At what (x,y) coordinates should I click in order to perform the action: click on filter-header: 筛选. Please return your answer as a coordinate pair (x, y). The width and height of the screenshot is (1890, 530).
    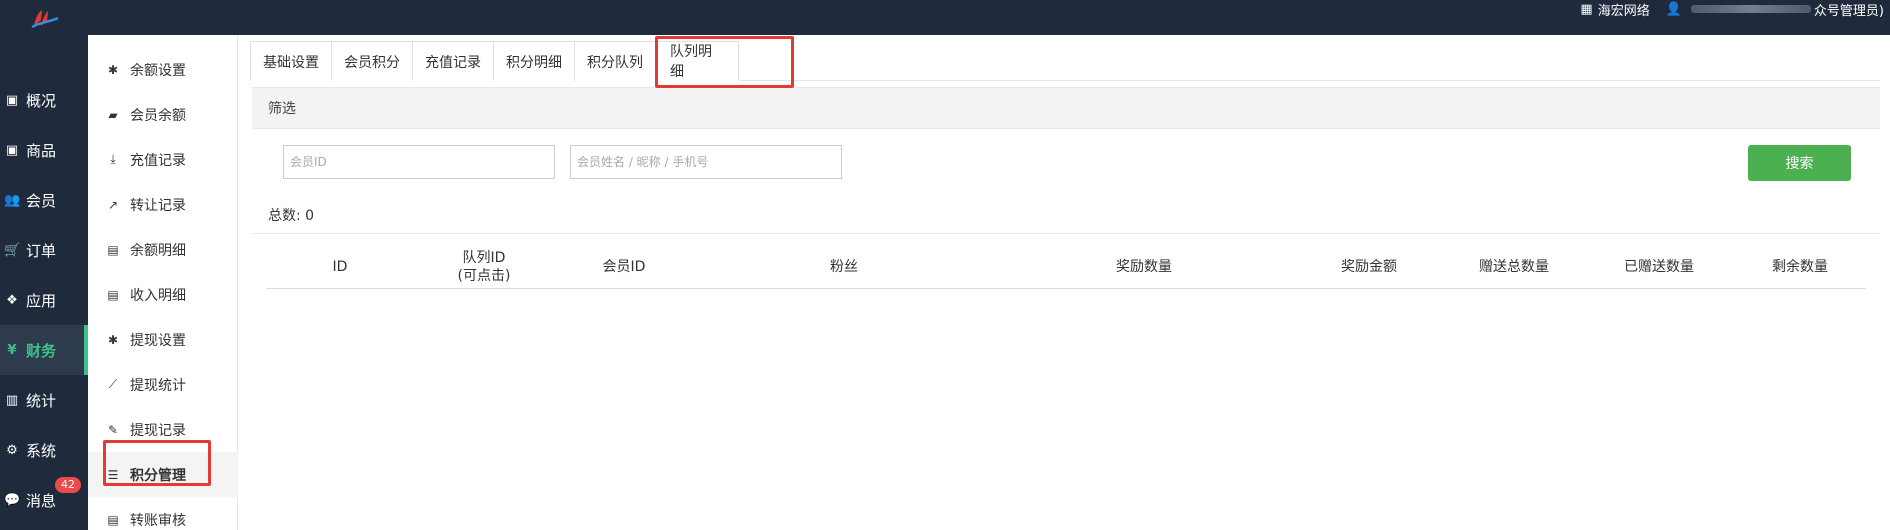
    Looking at the image, I should click on (1066, 108).